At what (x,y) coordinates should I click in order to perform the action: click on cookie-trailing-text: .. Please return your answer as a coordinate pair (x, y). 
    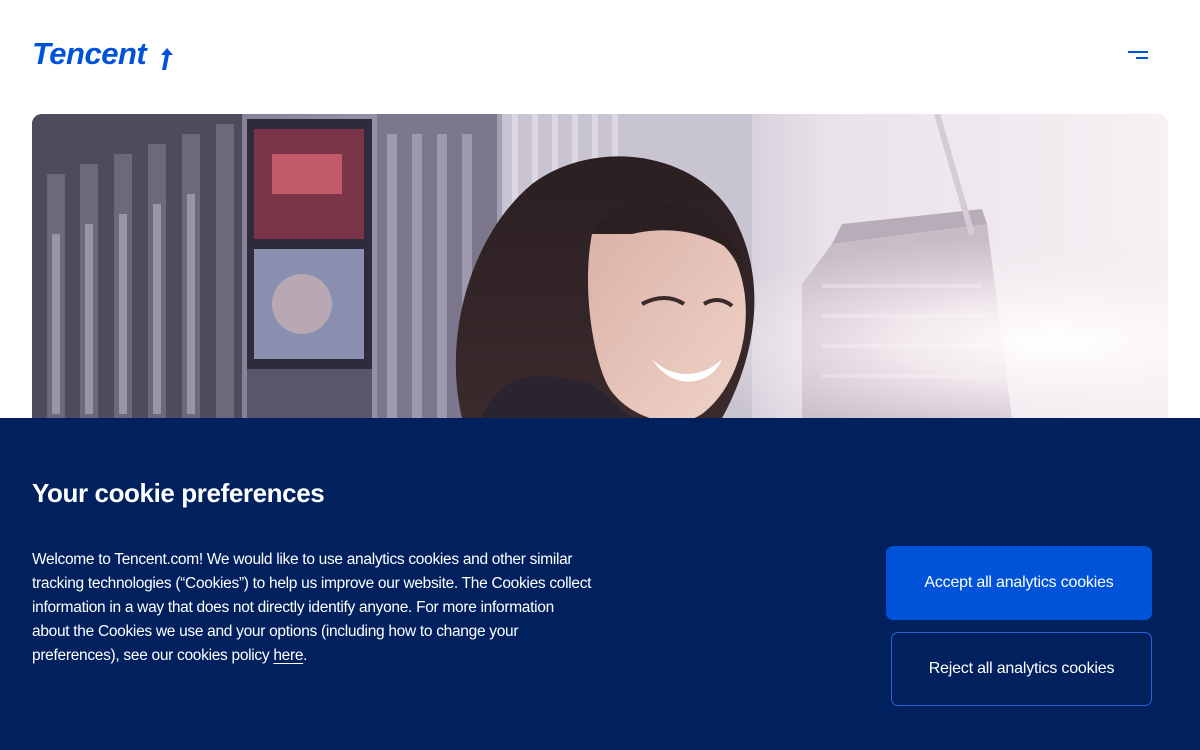
    Looking at the image, I should click on (305, 655).